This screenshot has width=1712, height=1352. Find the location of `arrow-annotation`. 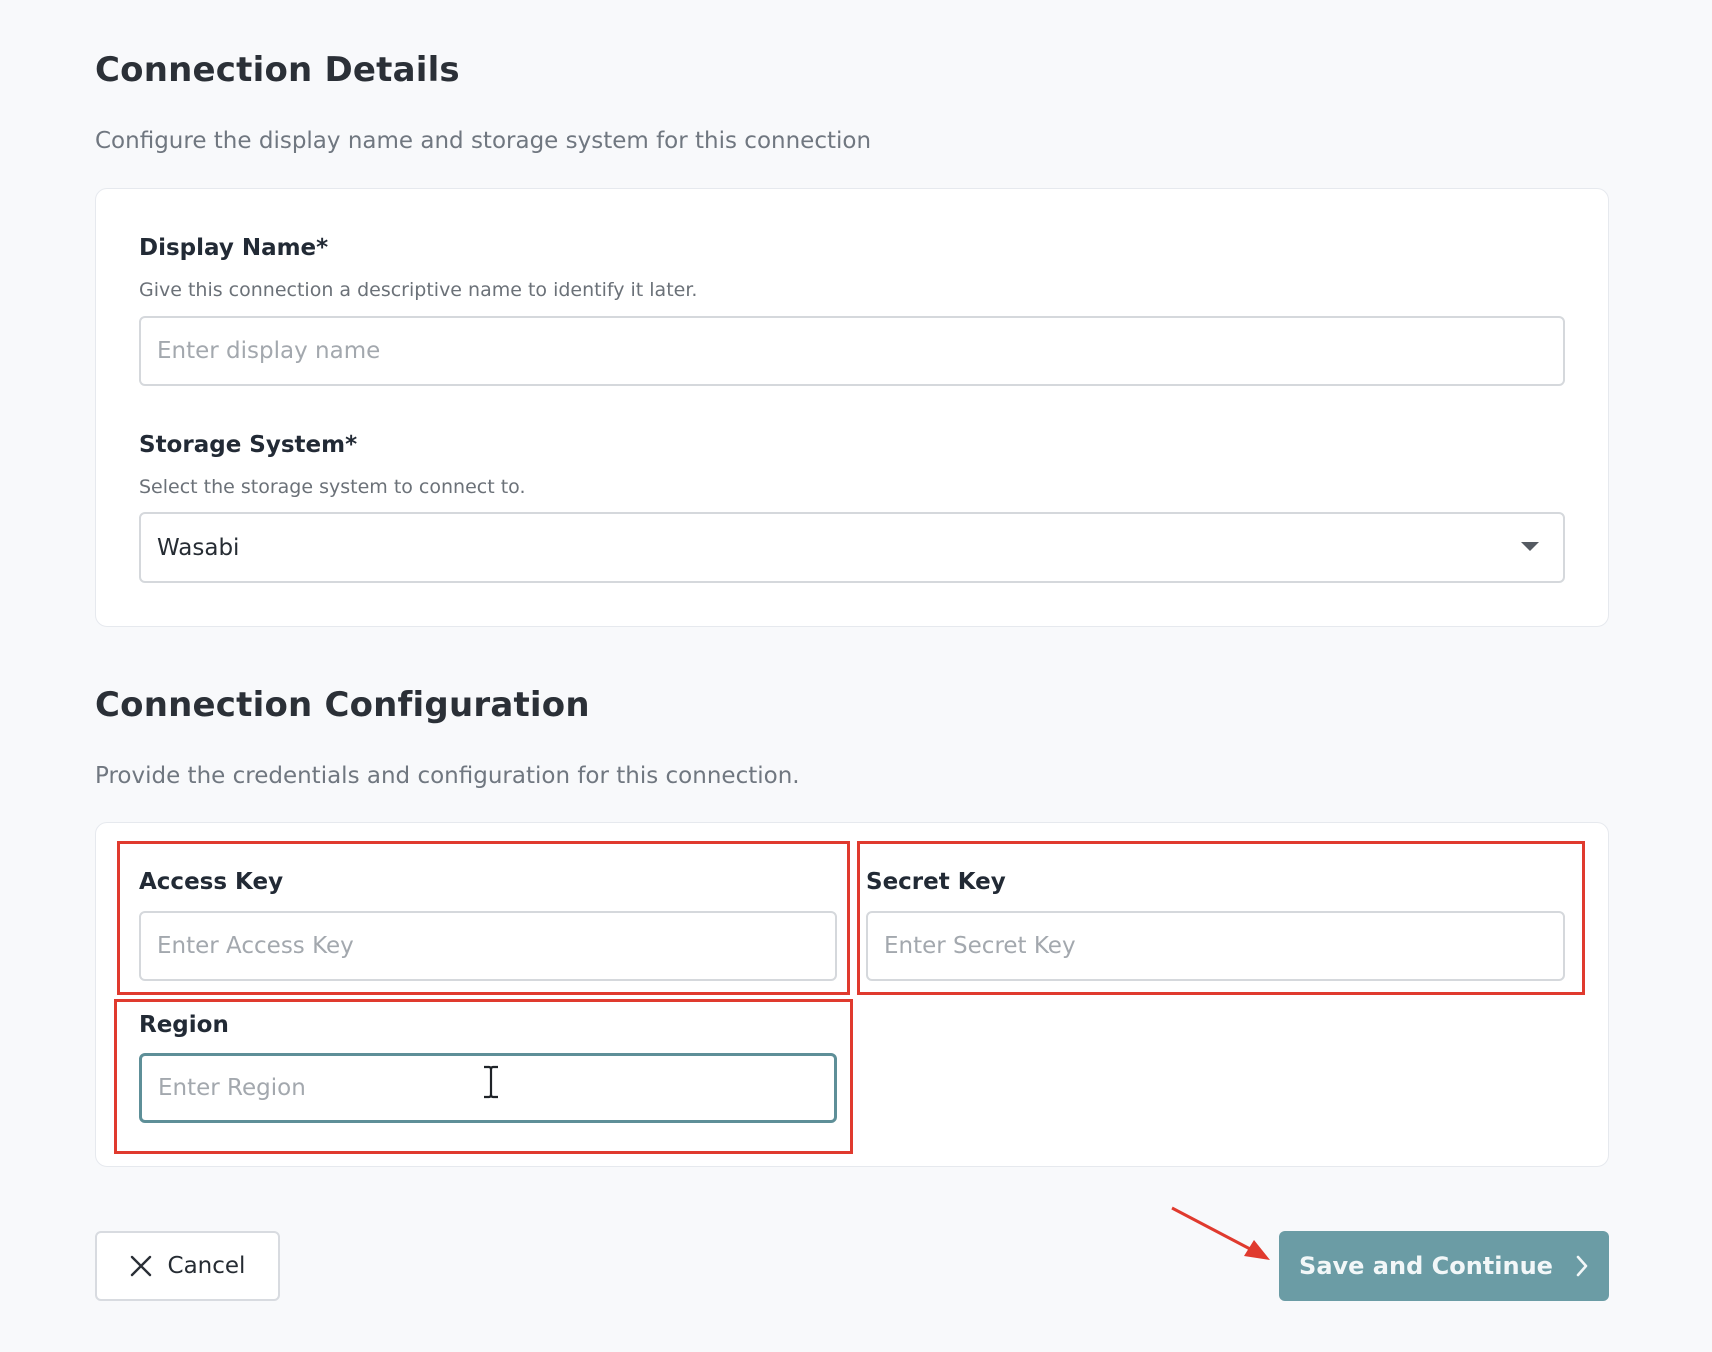

arrow-annotation is located at coordinates (1221, 1234).